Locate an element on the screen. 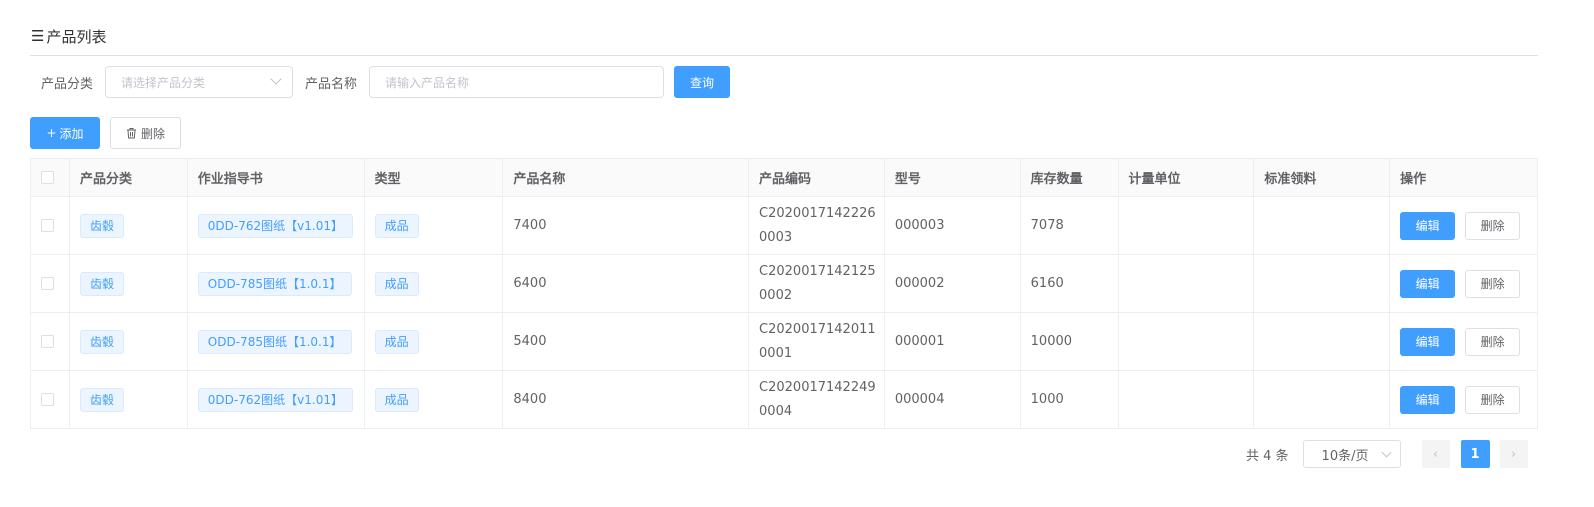 The height and width of the screenshot is (507, 1594). product-code-cell: C20200171420110001 is located at coordinates (817, 341).